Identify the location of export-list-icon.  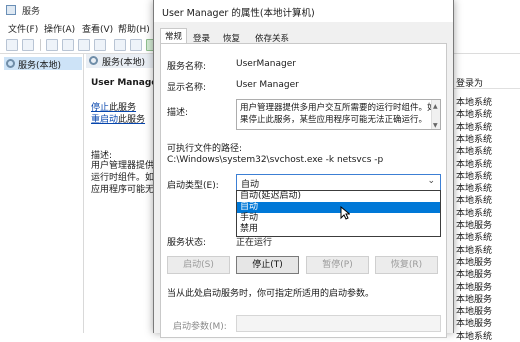
(100, 45).